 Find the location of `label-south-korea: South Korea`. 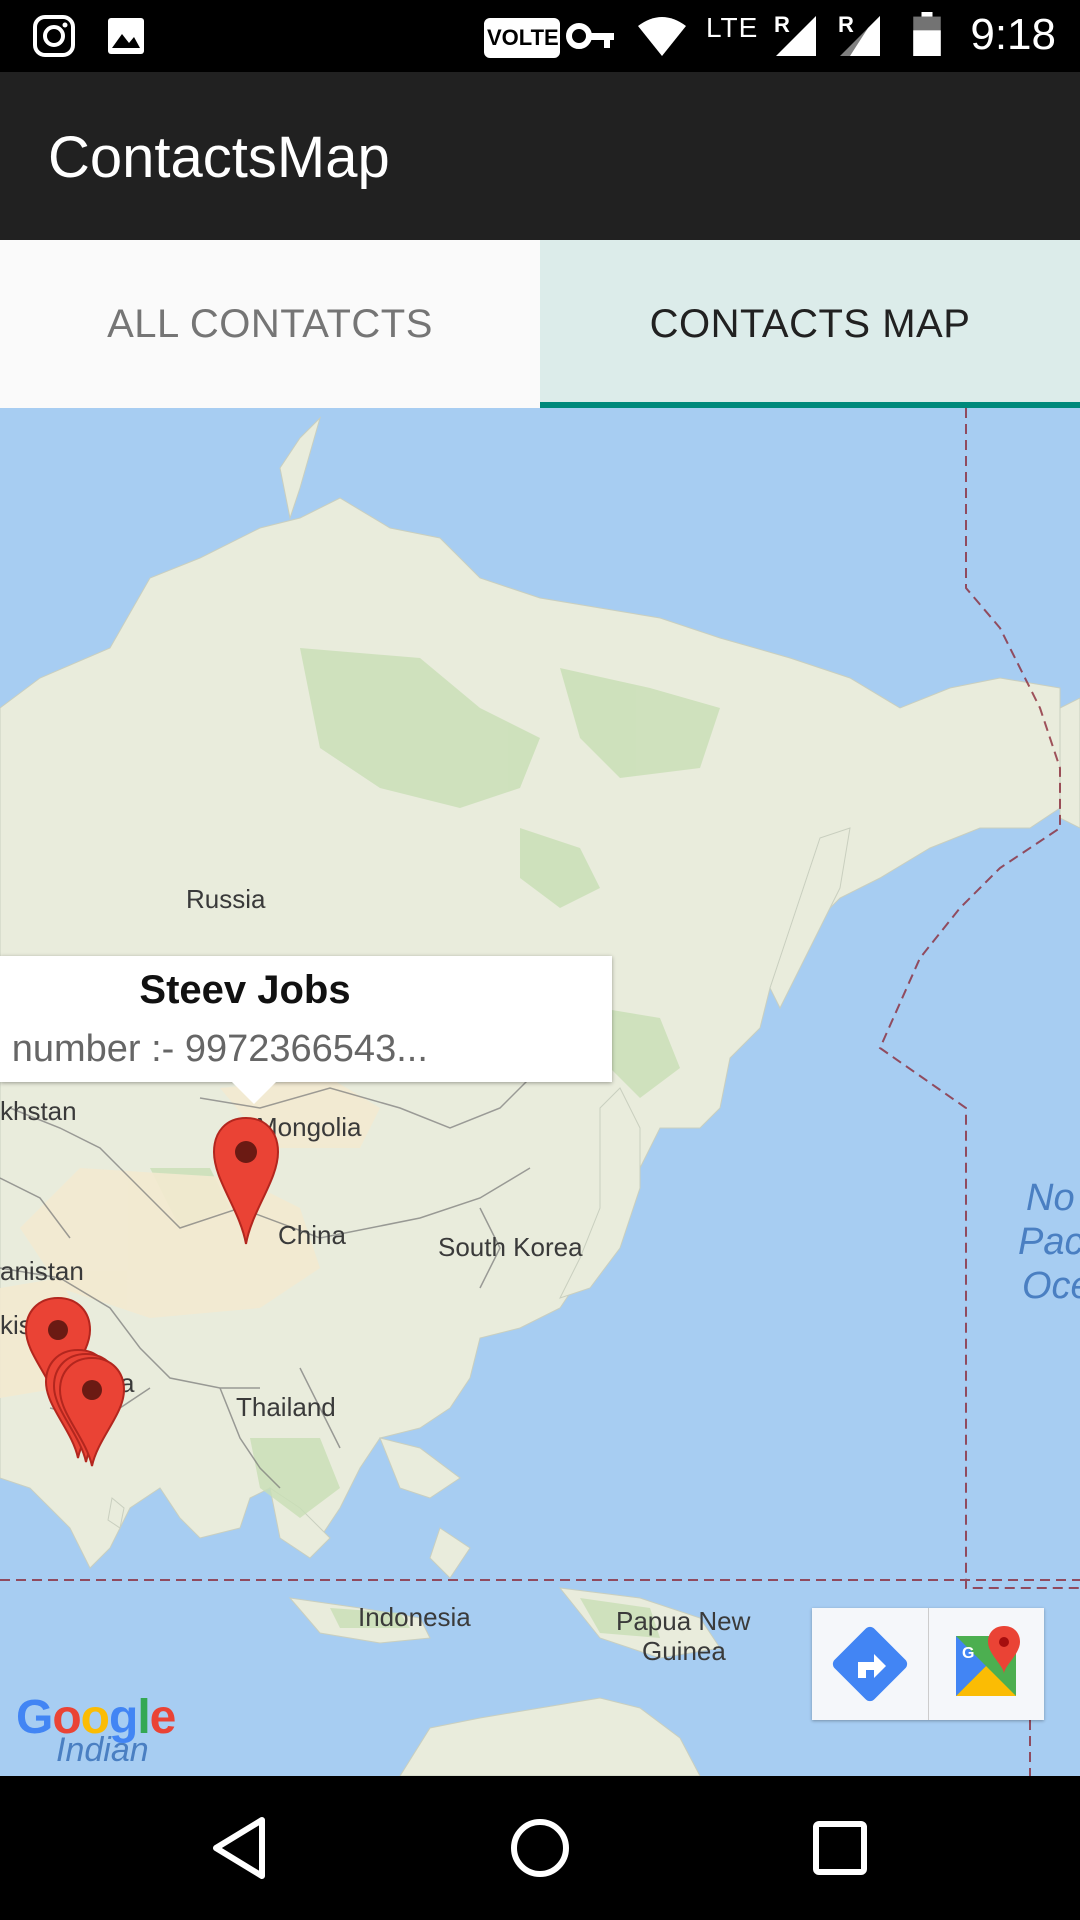

label-south-korea: South Korea is located at coordinates (510, 1247).